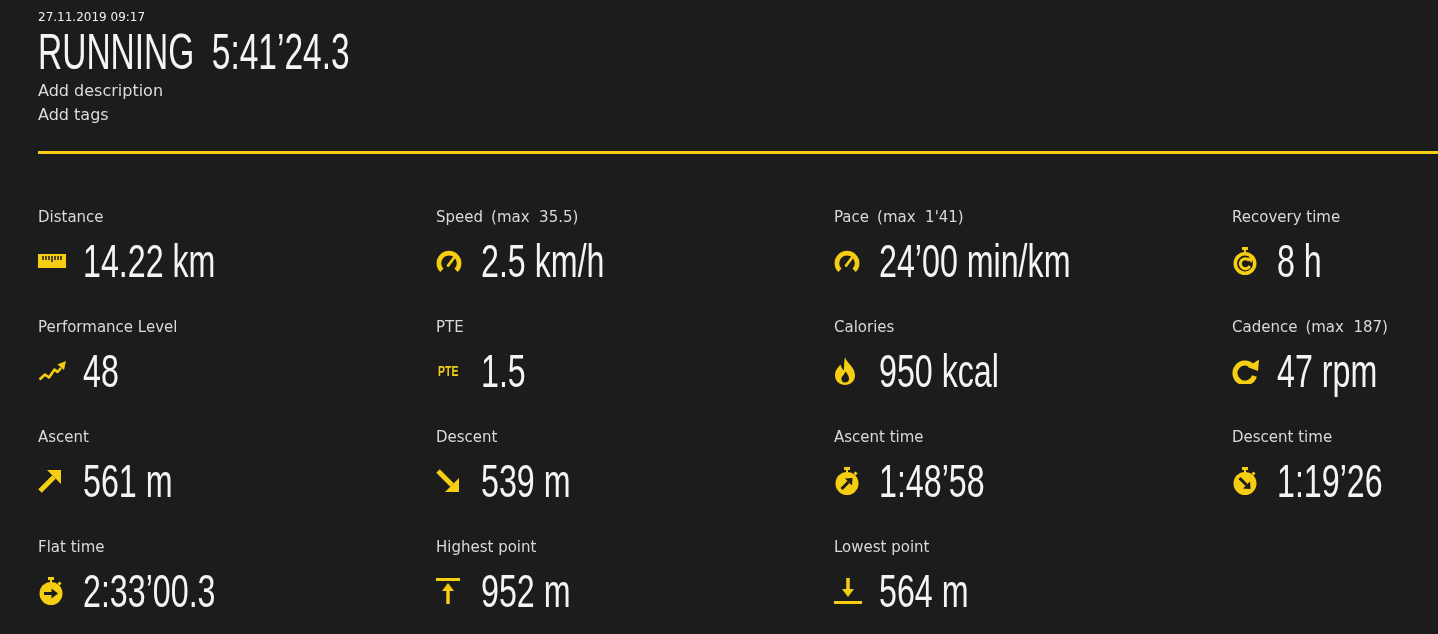 The height and width of the screenshot is (634, 1438). What do you see at coordinates (50, 481) in the screenshot?
I see `arrow-up-right-icon` at bounding box center [50, 481].